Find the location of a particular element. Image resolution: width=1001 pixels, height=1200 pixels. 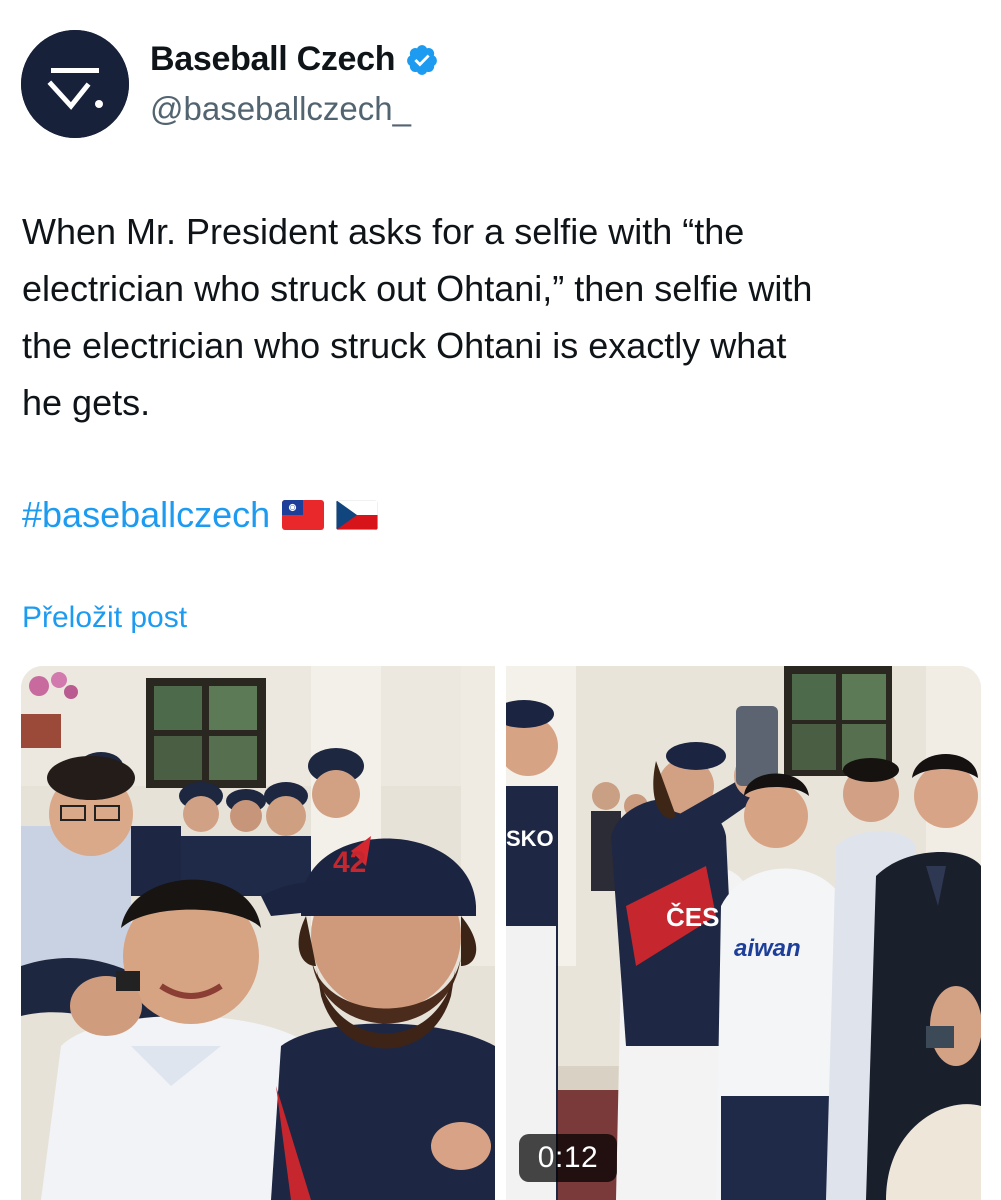

translate-post-link: Přeložit post is located at coordinates (104, 618).